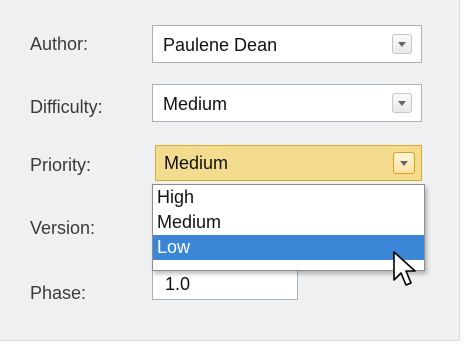  Describe the element at coordinates (61, 165) in the screenshot. I see `priority-label: Priority:` at that location.